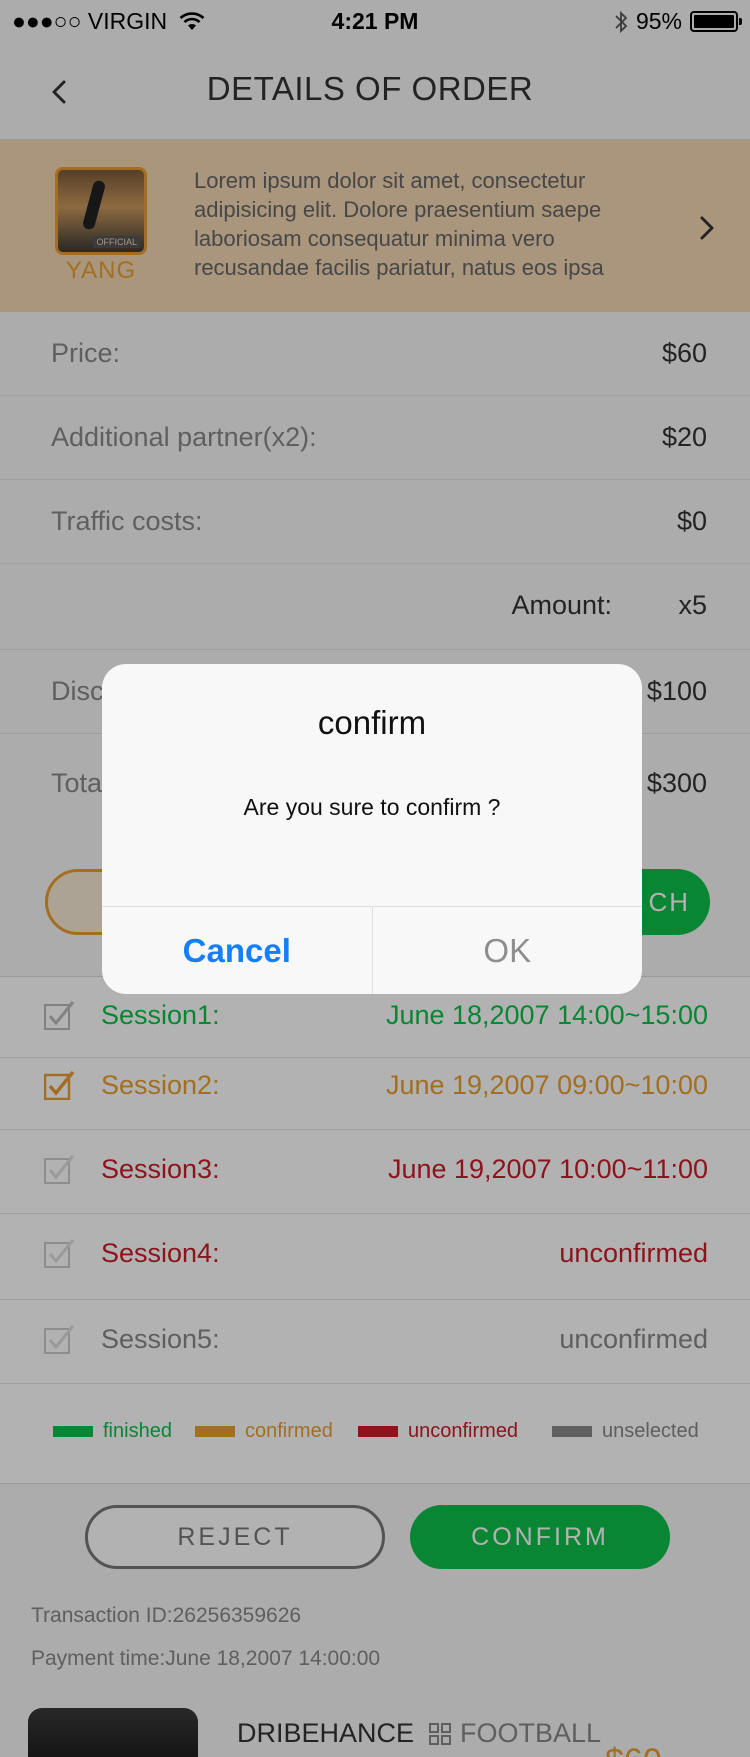  I want to click on cancel-button: Cancel, so click(237, 950).